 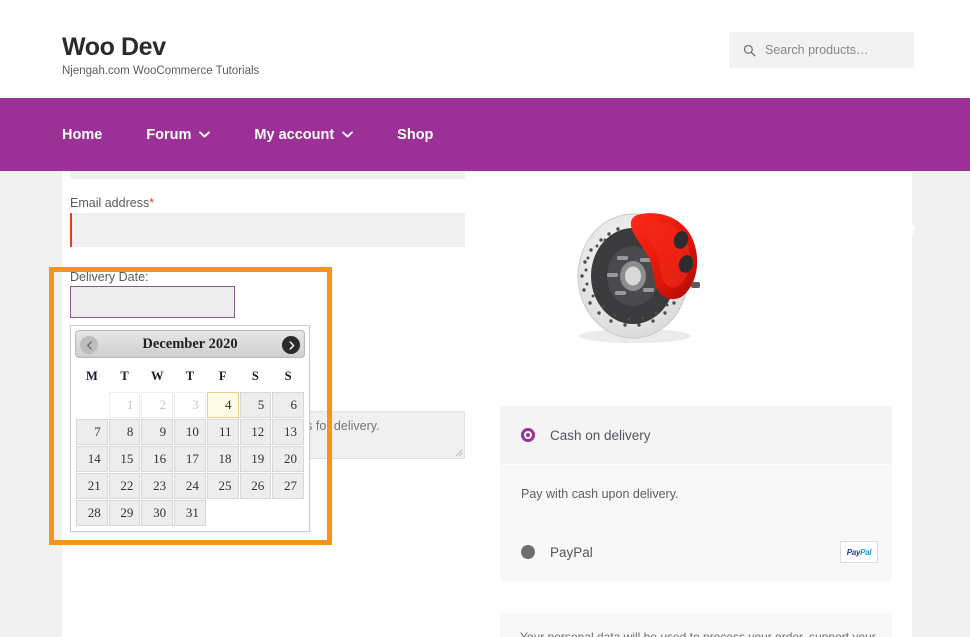 What do you see at coordinates (124, 405) in the screenshot?
I see `datepicker-day-cell: 1` at bounding box center [124, 405].